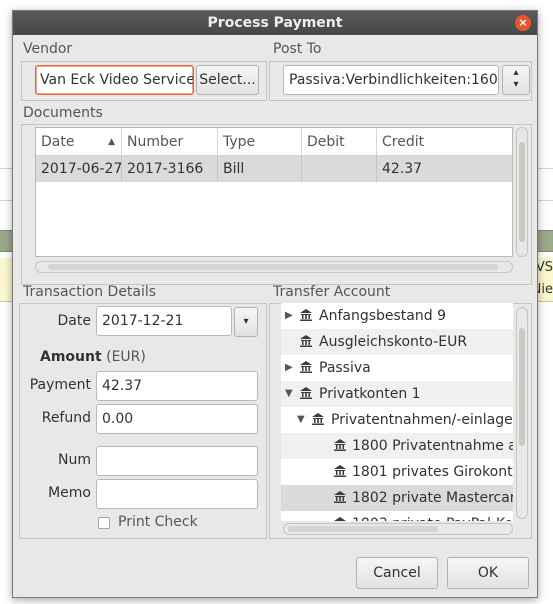 The image size is (553, 604). I want to click on column-header-credit: Credit, so click(444, 142).